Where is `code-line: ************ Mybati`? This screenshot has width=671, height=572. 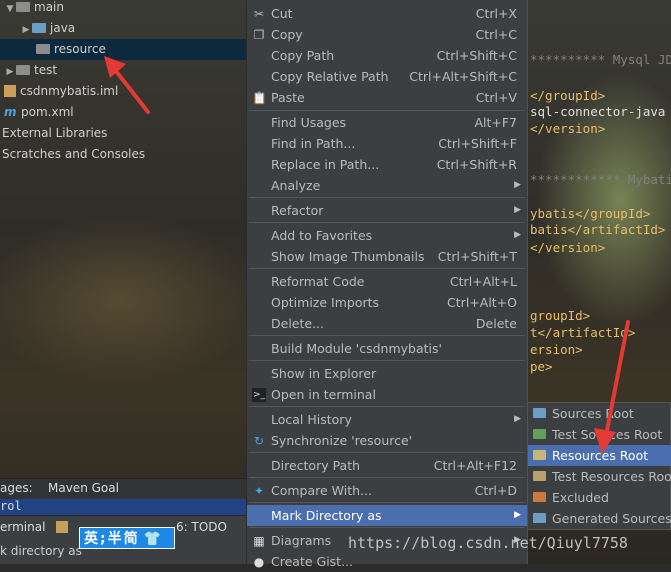
code-line: ************ Mybati is located at coordinates (600, 179).